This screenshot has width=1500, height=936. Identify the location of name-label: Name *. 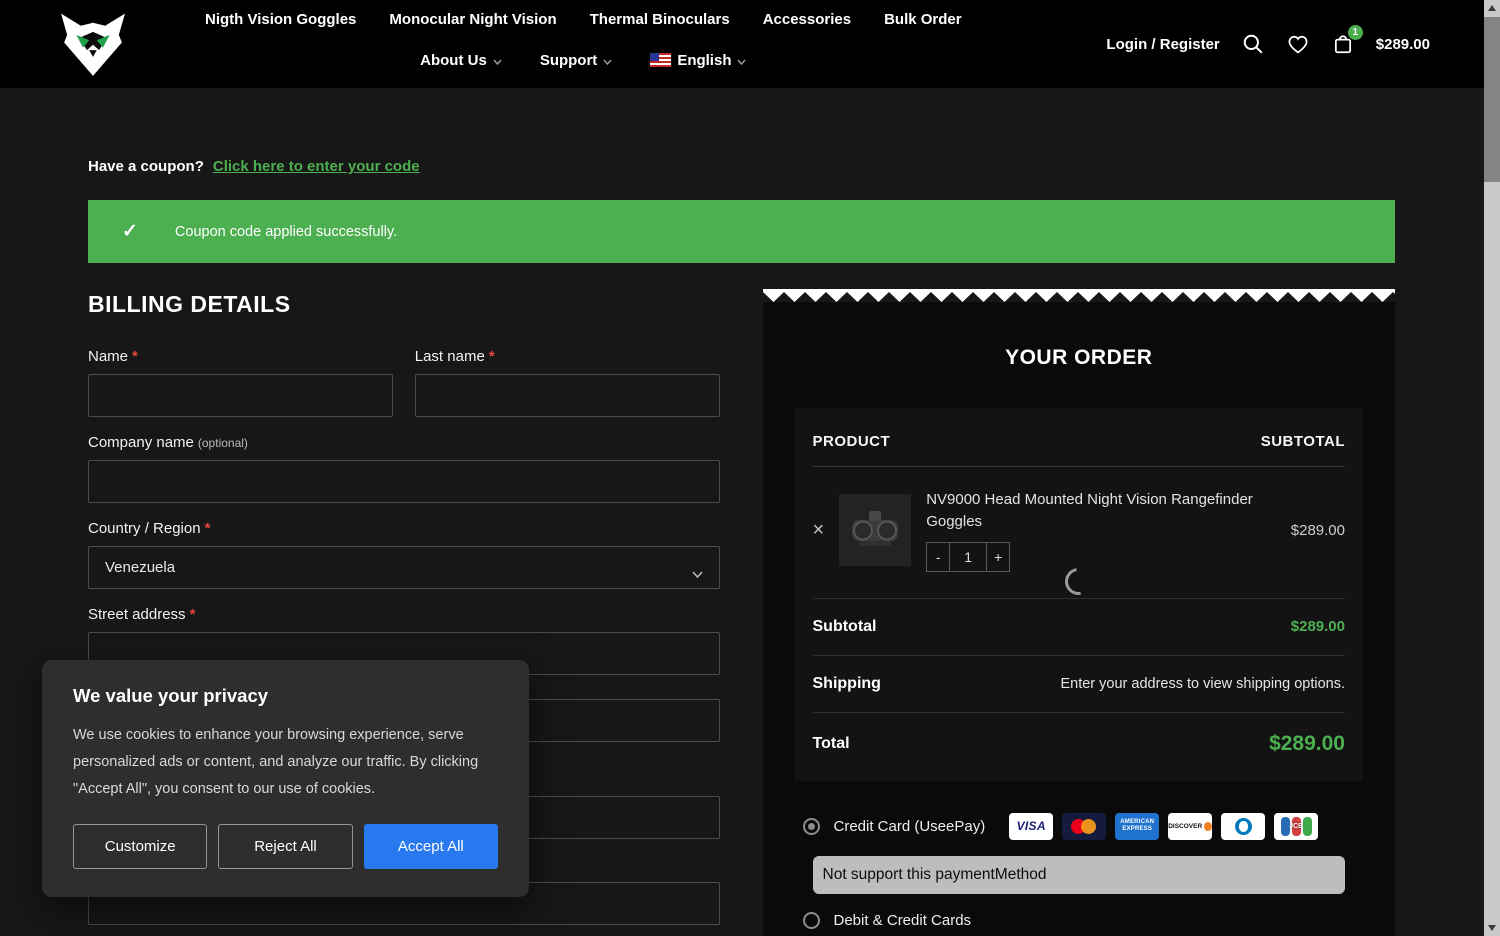
(240, 356).